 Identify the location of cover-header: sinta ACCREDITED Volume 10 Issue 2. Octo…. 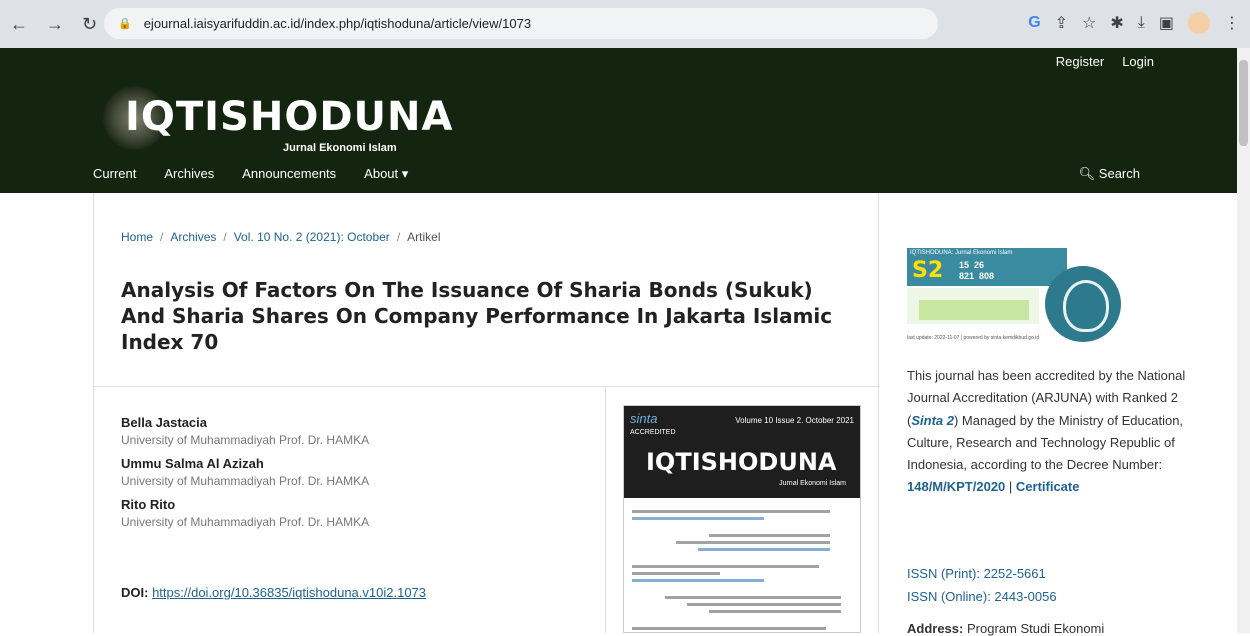
(742, 452).